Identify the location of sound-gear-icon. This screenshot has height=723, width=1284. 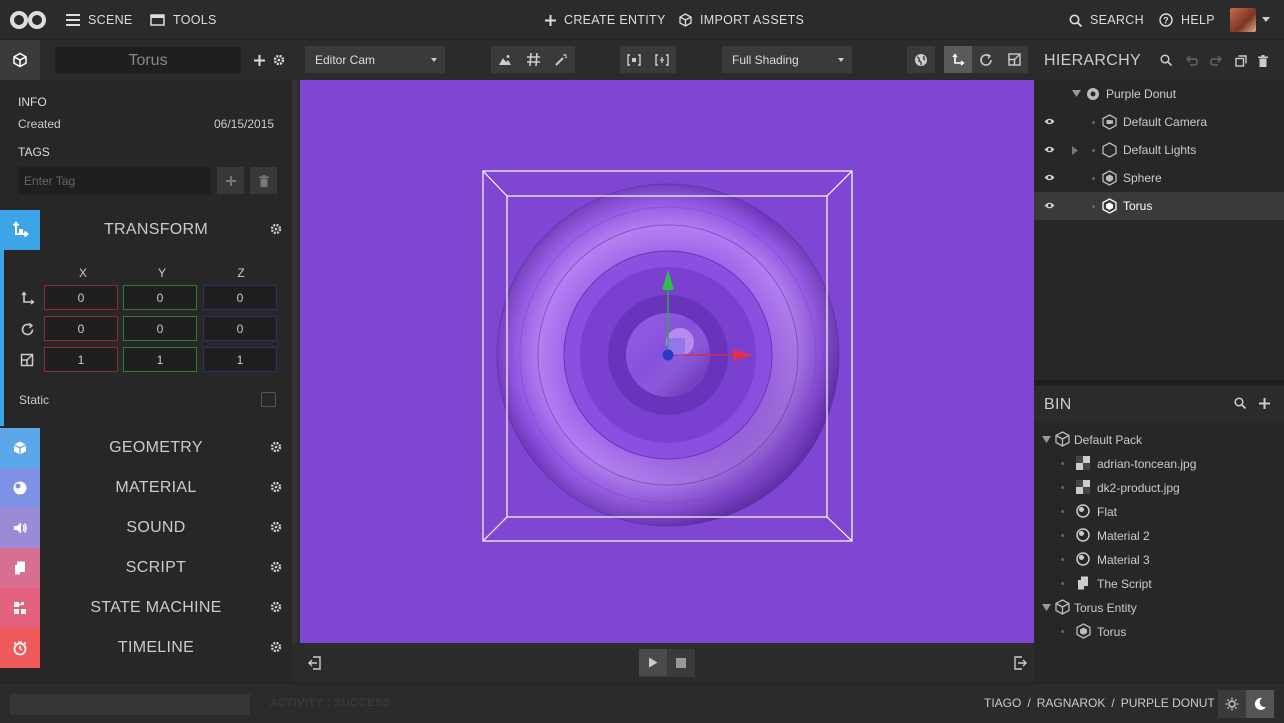
(277, 528).